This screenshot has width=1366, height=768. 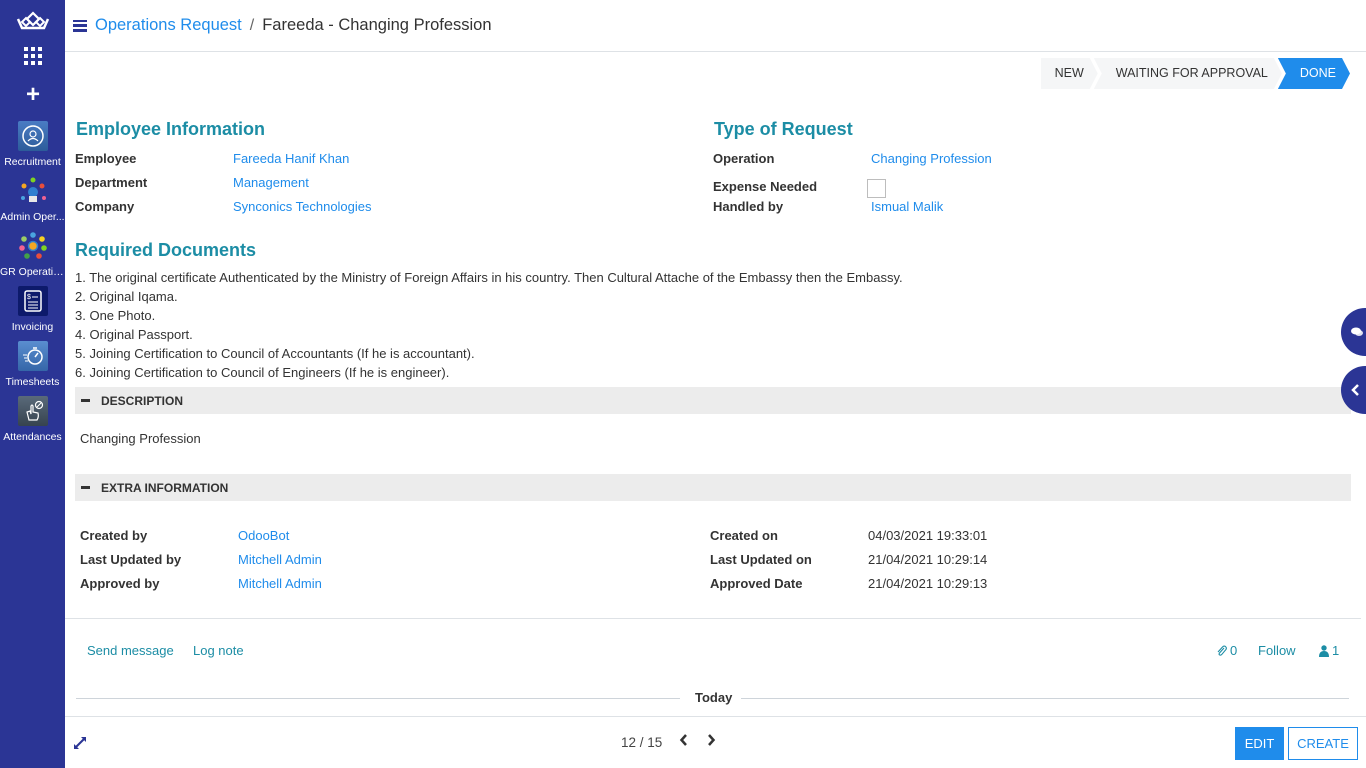 What do you see at coordinates (1357, 331) in the screenshot?
I see `chat-bubble-icon` at bounding box center [1357, 331].